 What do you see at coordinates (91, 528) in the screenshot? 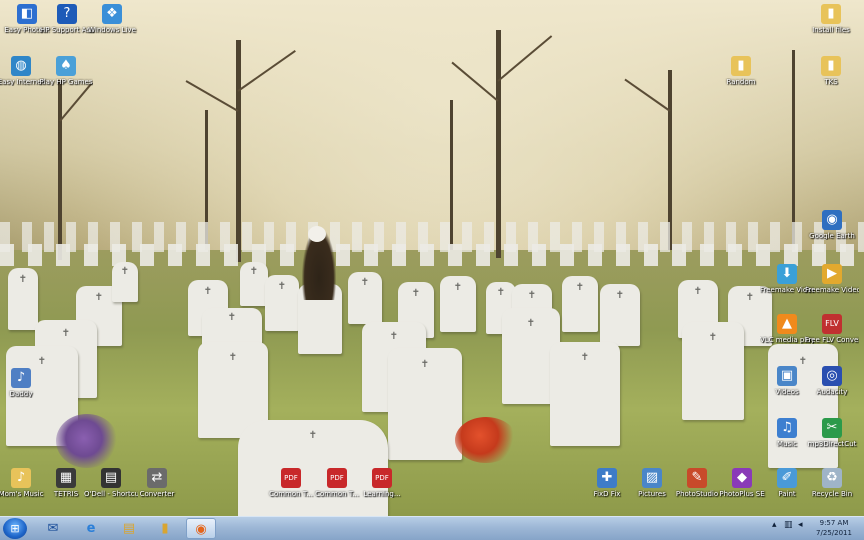
I see `internet-explorer-icon: e` at bounding box center [91, 528].